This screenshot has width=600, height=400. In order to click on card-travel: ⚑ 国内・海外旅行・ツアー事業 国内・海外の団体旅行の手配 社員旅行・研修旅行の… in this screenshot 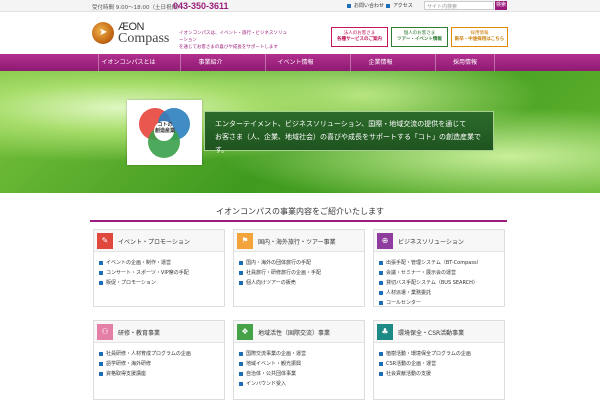, I will do `click(299, 268)`.